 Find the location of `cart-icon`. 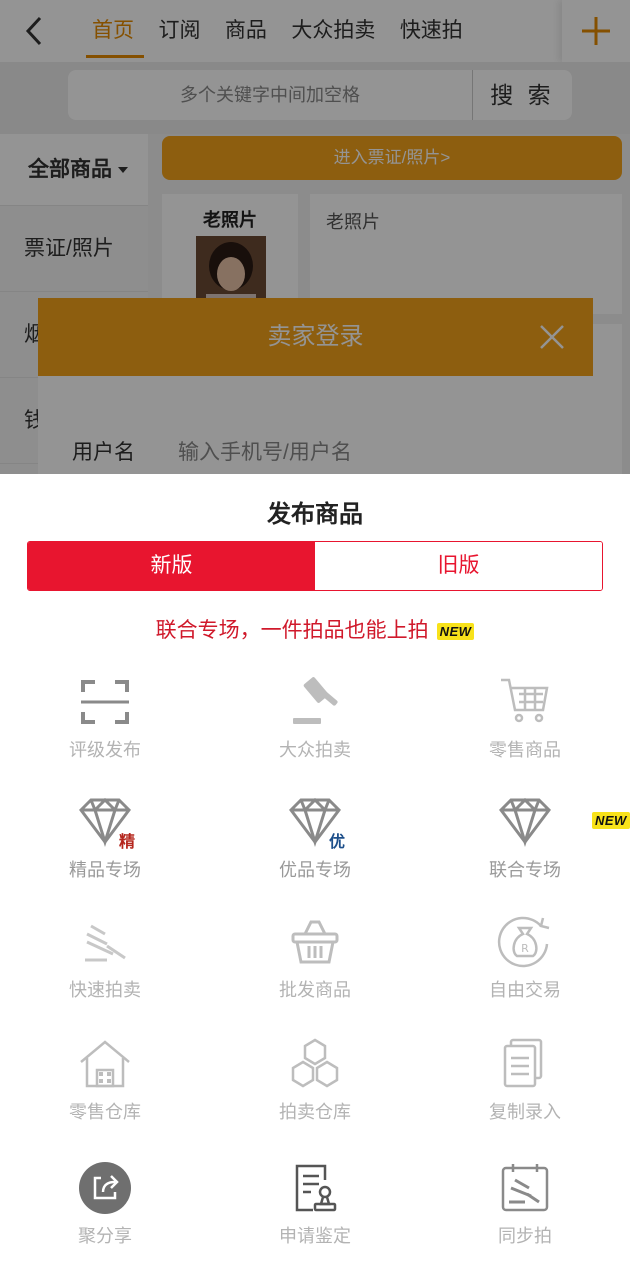

cart-icon is located at coordinates (525, 700).